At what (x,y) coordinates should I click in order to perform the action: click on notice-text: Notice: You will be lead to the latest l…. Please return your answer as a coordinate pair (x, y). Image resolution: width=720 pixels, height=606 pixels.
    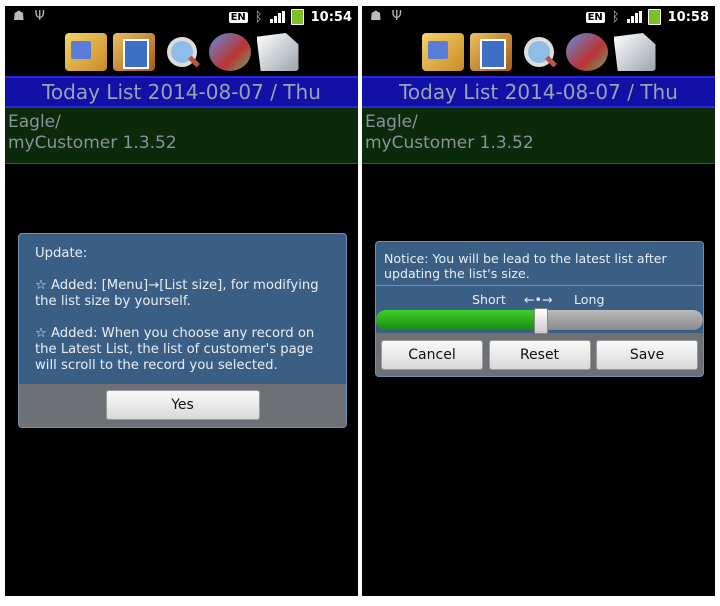
    Looking at the image, I should click on (539, 264).